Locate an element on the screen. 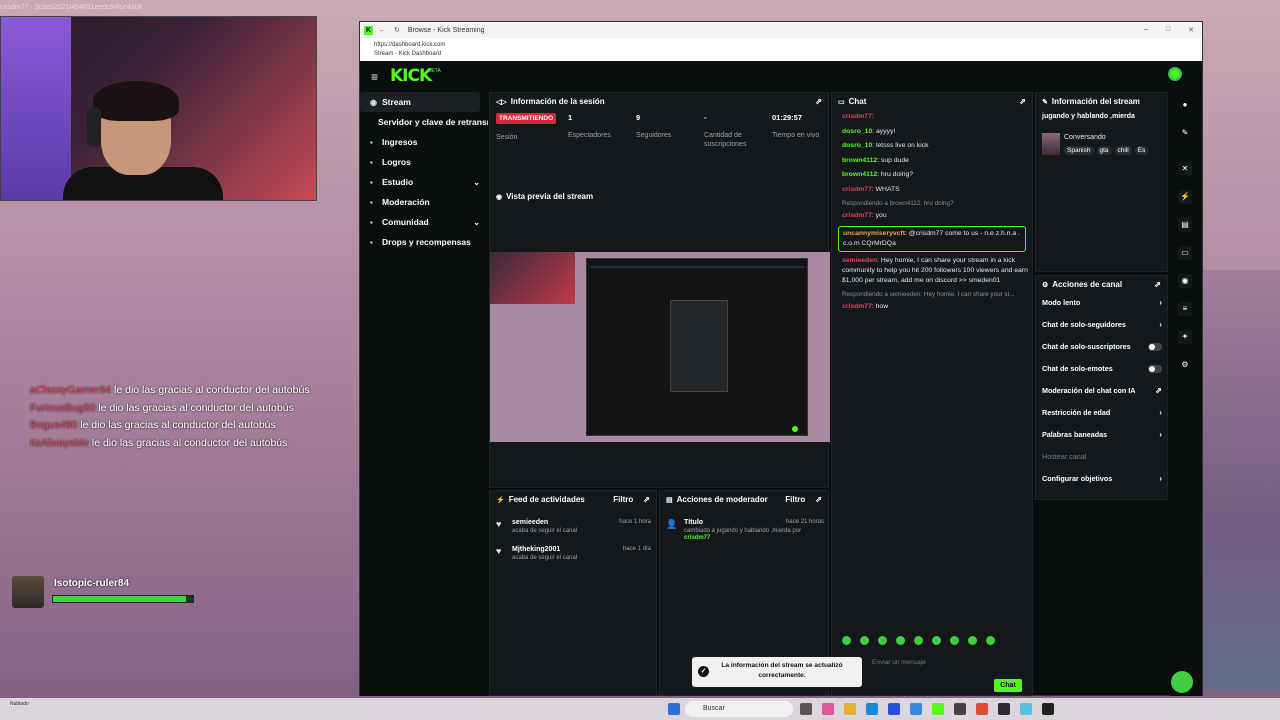  bolt-icon: ⚡ is located at coordinates (1185, 197).